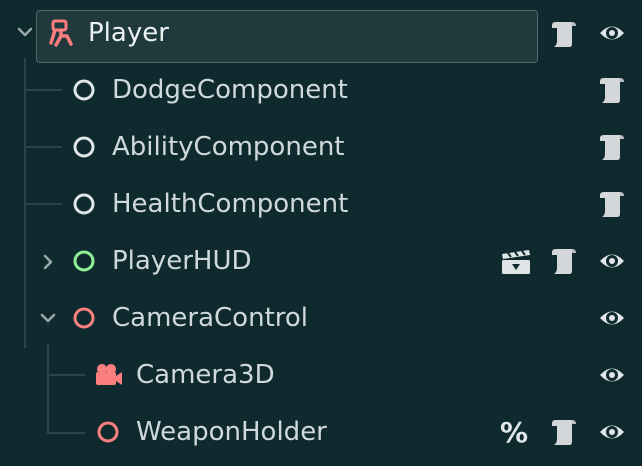 The width and height of the screenshot is (642, 466). Describe the element at coordinates (61, 33) in the screenshot. I see `person-icon` at that location.